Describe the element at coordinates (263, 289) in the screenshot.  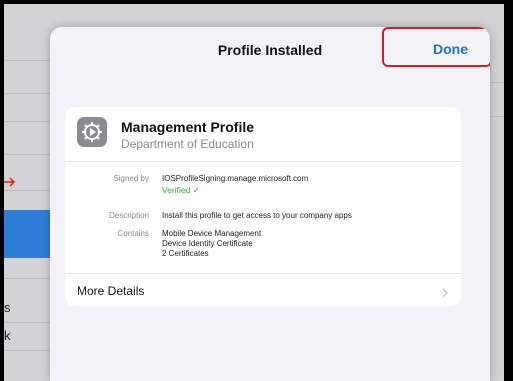
I see `more-details-row: More Details` at that location.